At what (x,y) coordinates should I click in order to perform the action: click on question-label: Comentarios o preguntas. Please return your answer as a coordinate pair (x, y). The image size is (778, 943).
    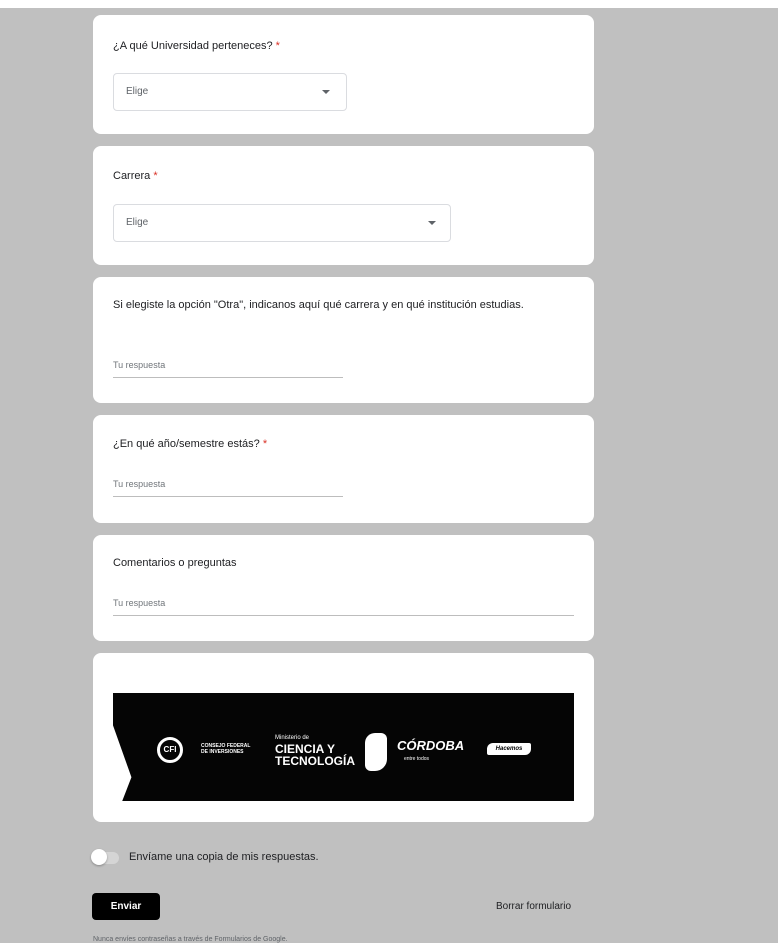
    Looking at the image, I should click on (175, 563).